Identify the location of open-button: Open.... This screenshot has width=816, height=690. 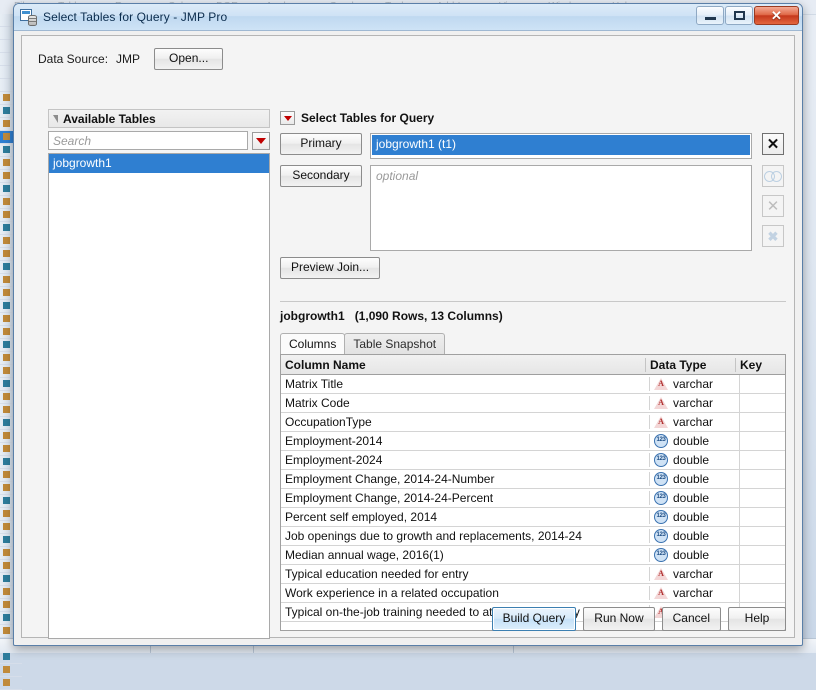
(188, 59).